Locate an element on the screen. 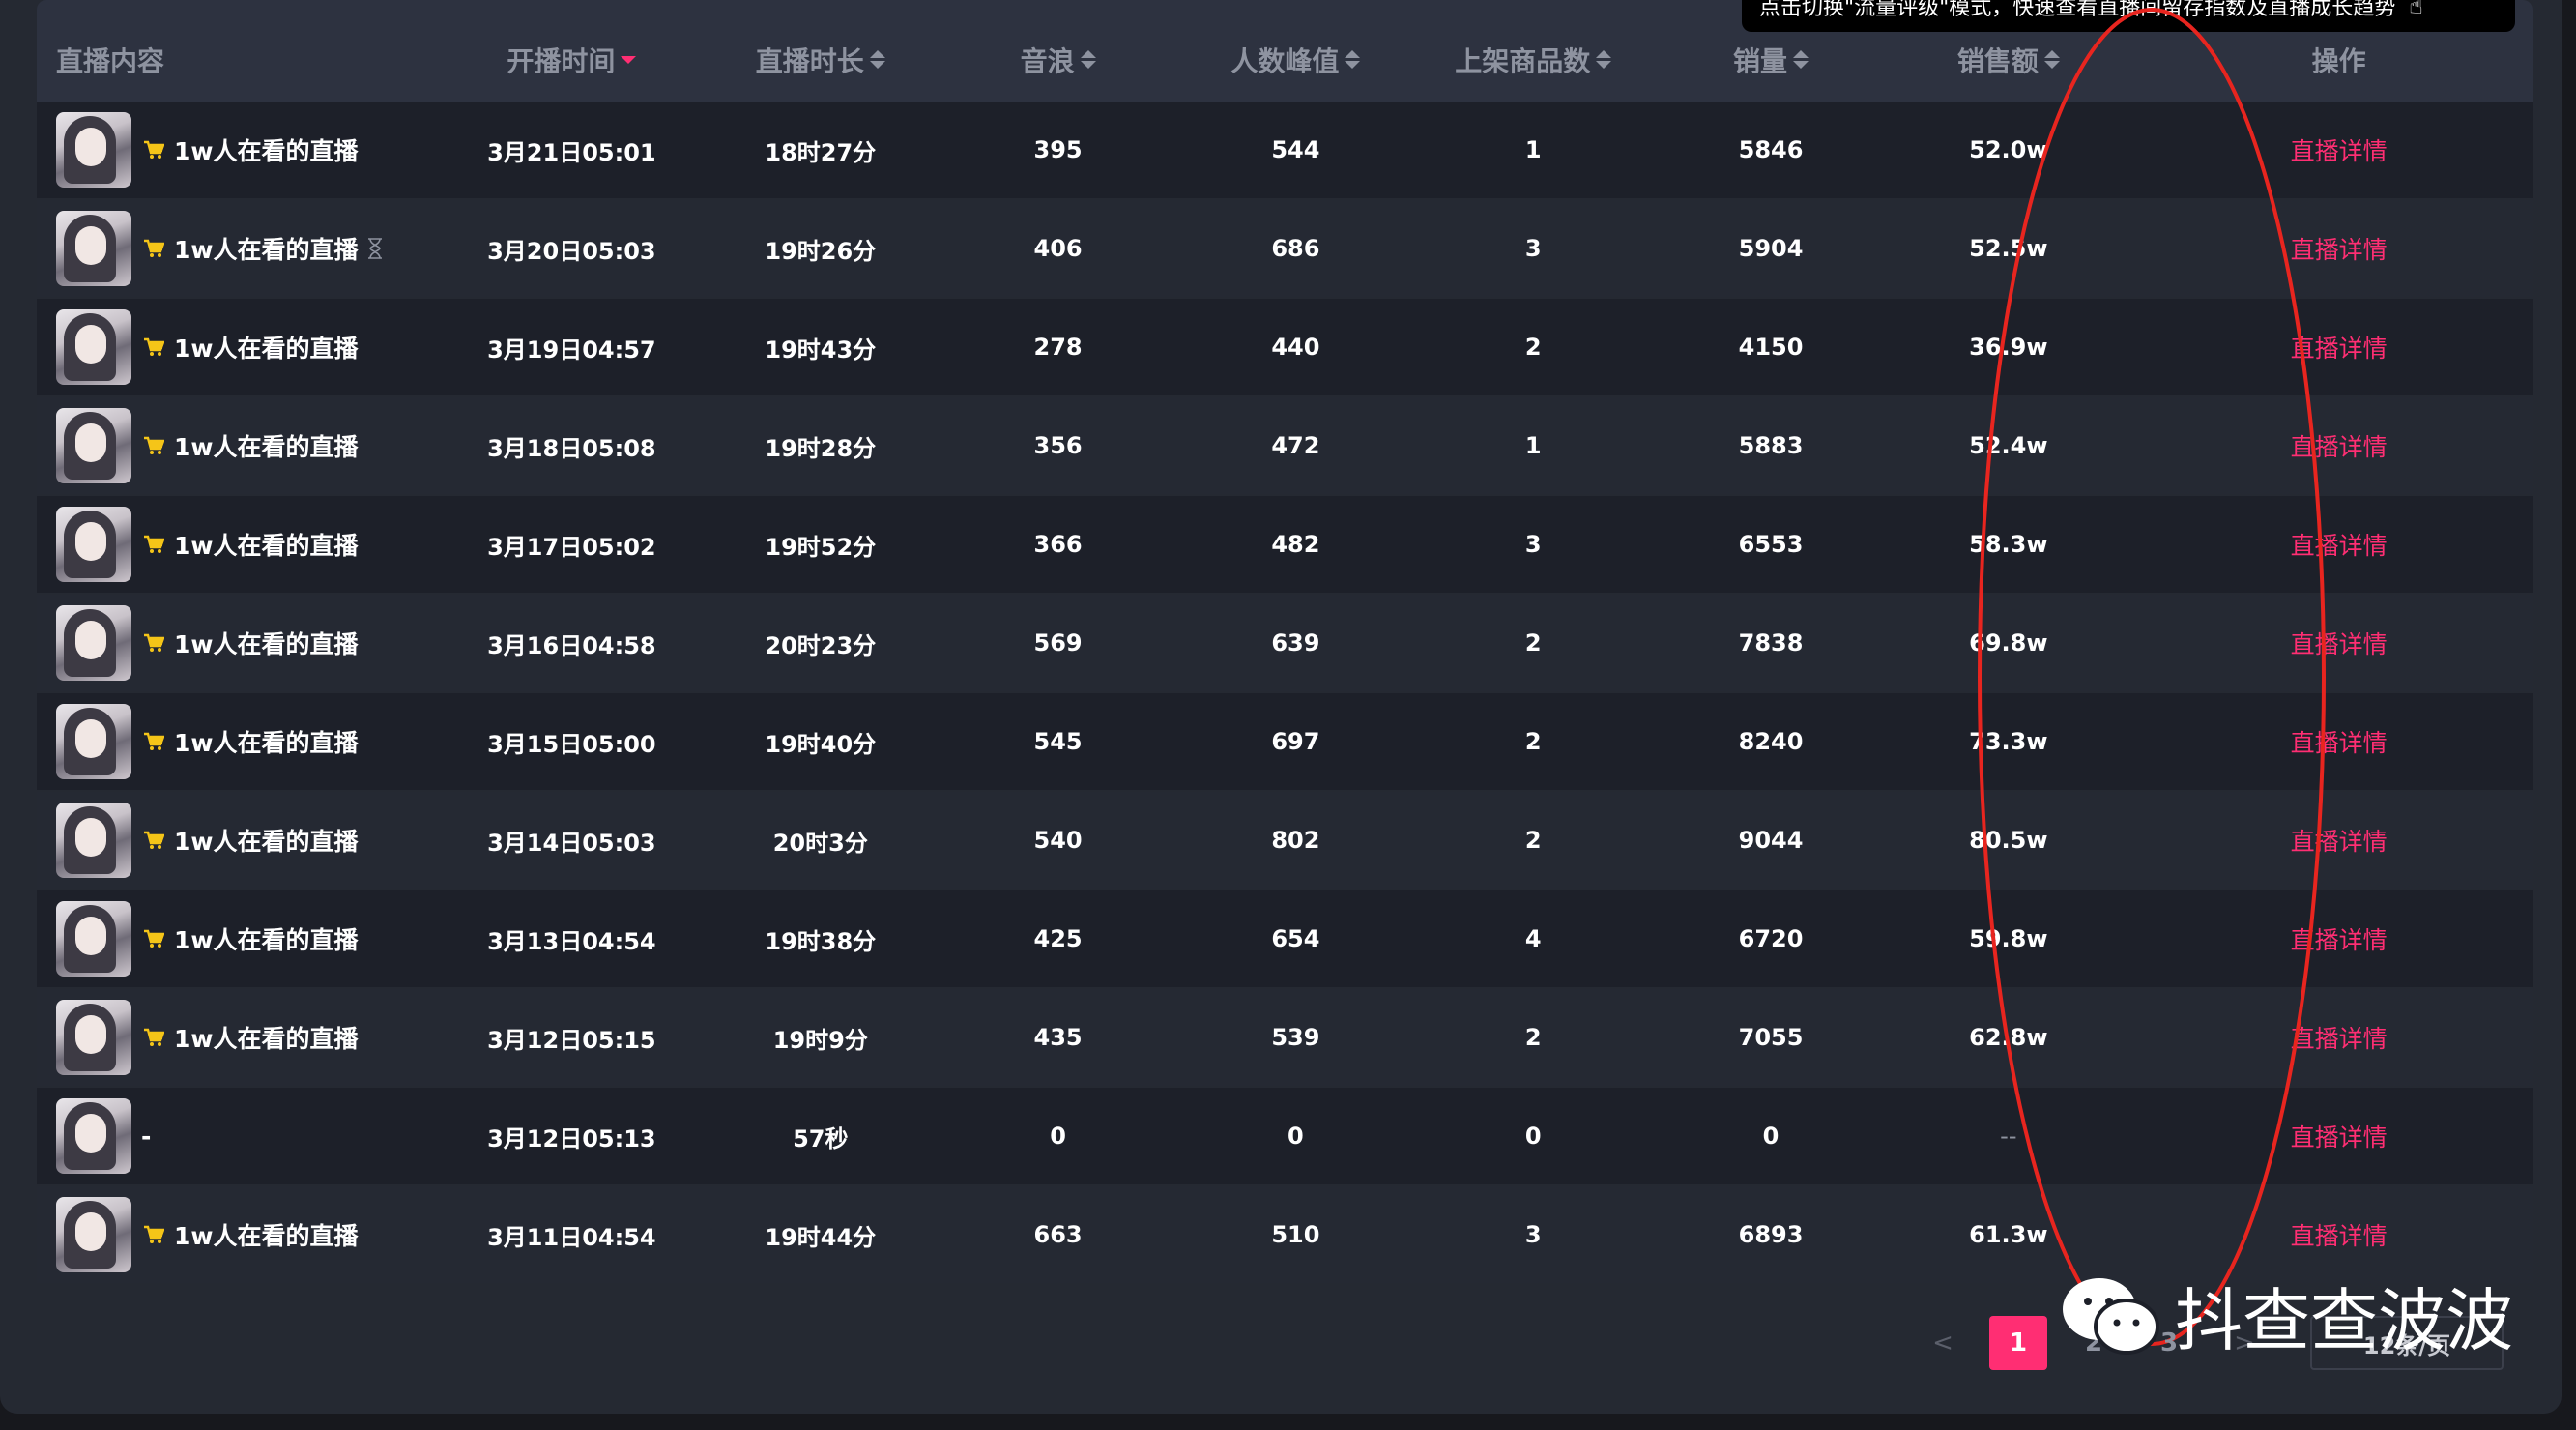 This screenshot has height=1430, width=2576. page-3-button: 3 is located at coordinates (2169, 1343).